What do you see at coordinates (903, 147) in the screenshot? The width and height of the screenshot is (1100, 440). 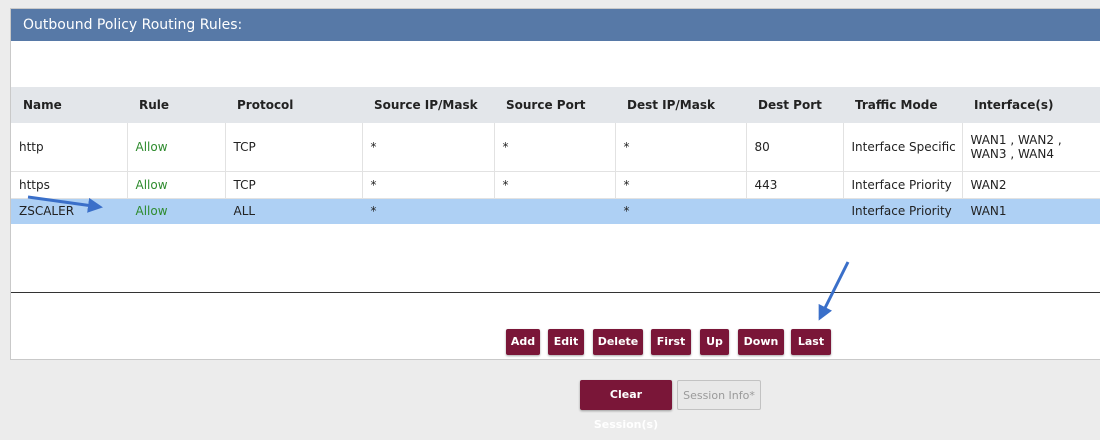 I see `cell-traffic-mode: Interface Specific` at bounding box center [903, 147].